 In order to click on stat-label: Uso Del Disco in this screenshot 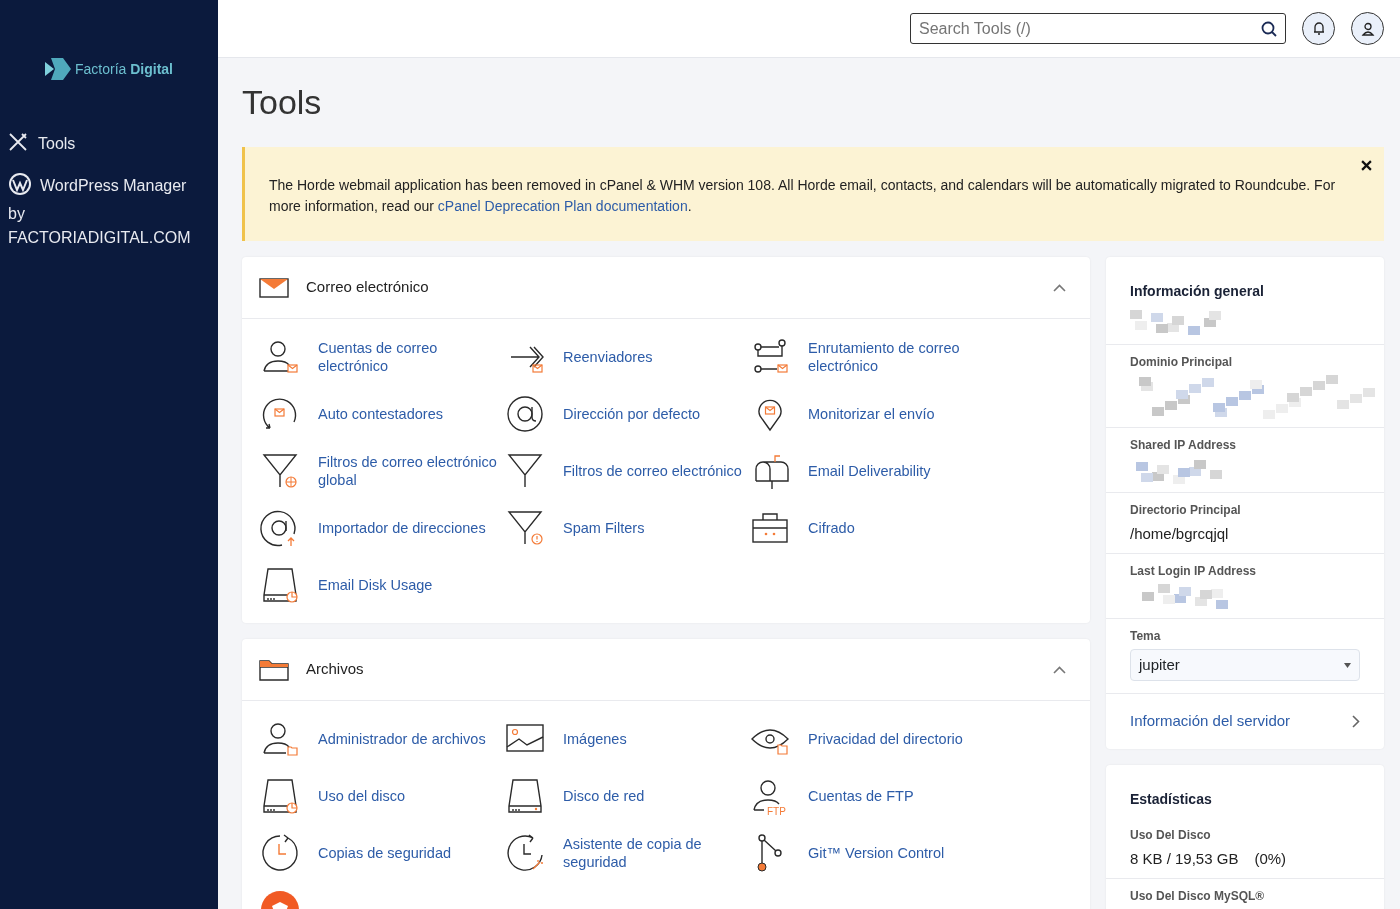, I will do `click(1171, 835)`.